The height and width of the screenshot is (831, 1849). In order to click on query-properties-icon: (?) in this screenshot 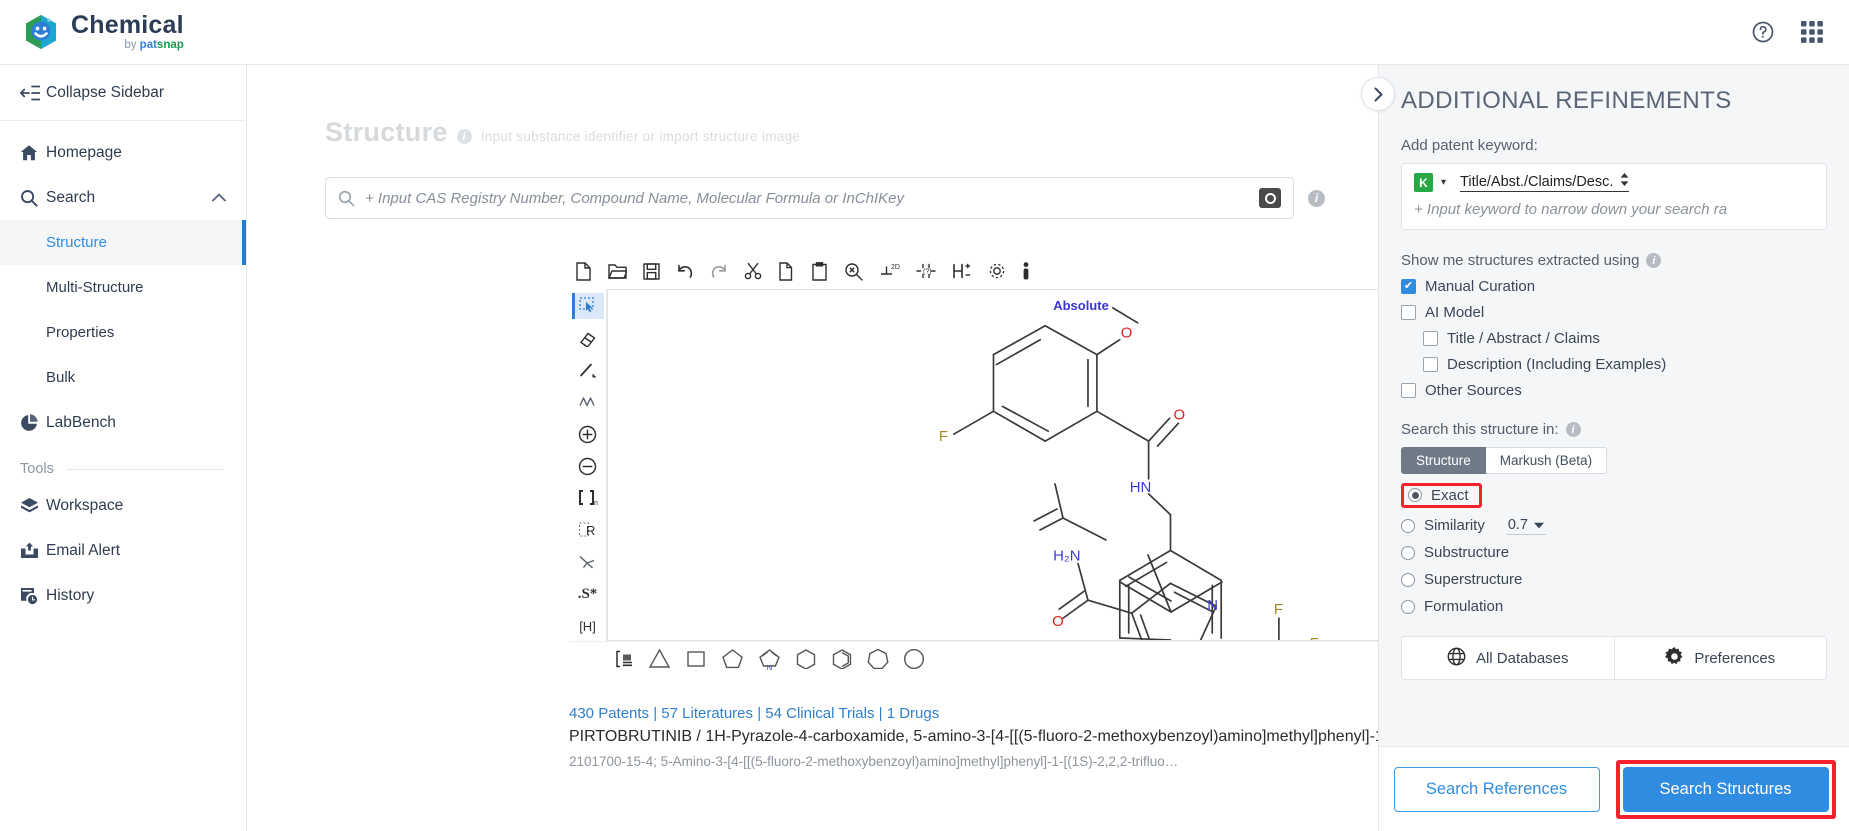, I will do `click(926, 271)`.